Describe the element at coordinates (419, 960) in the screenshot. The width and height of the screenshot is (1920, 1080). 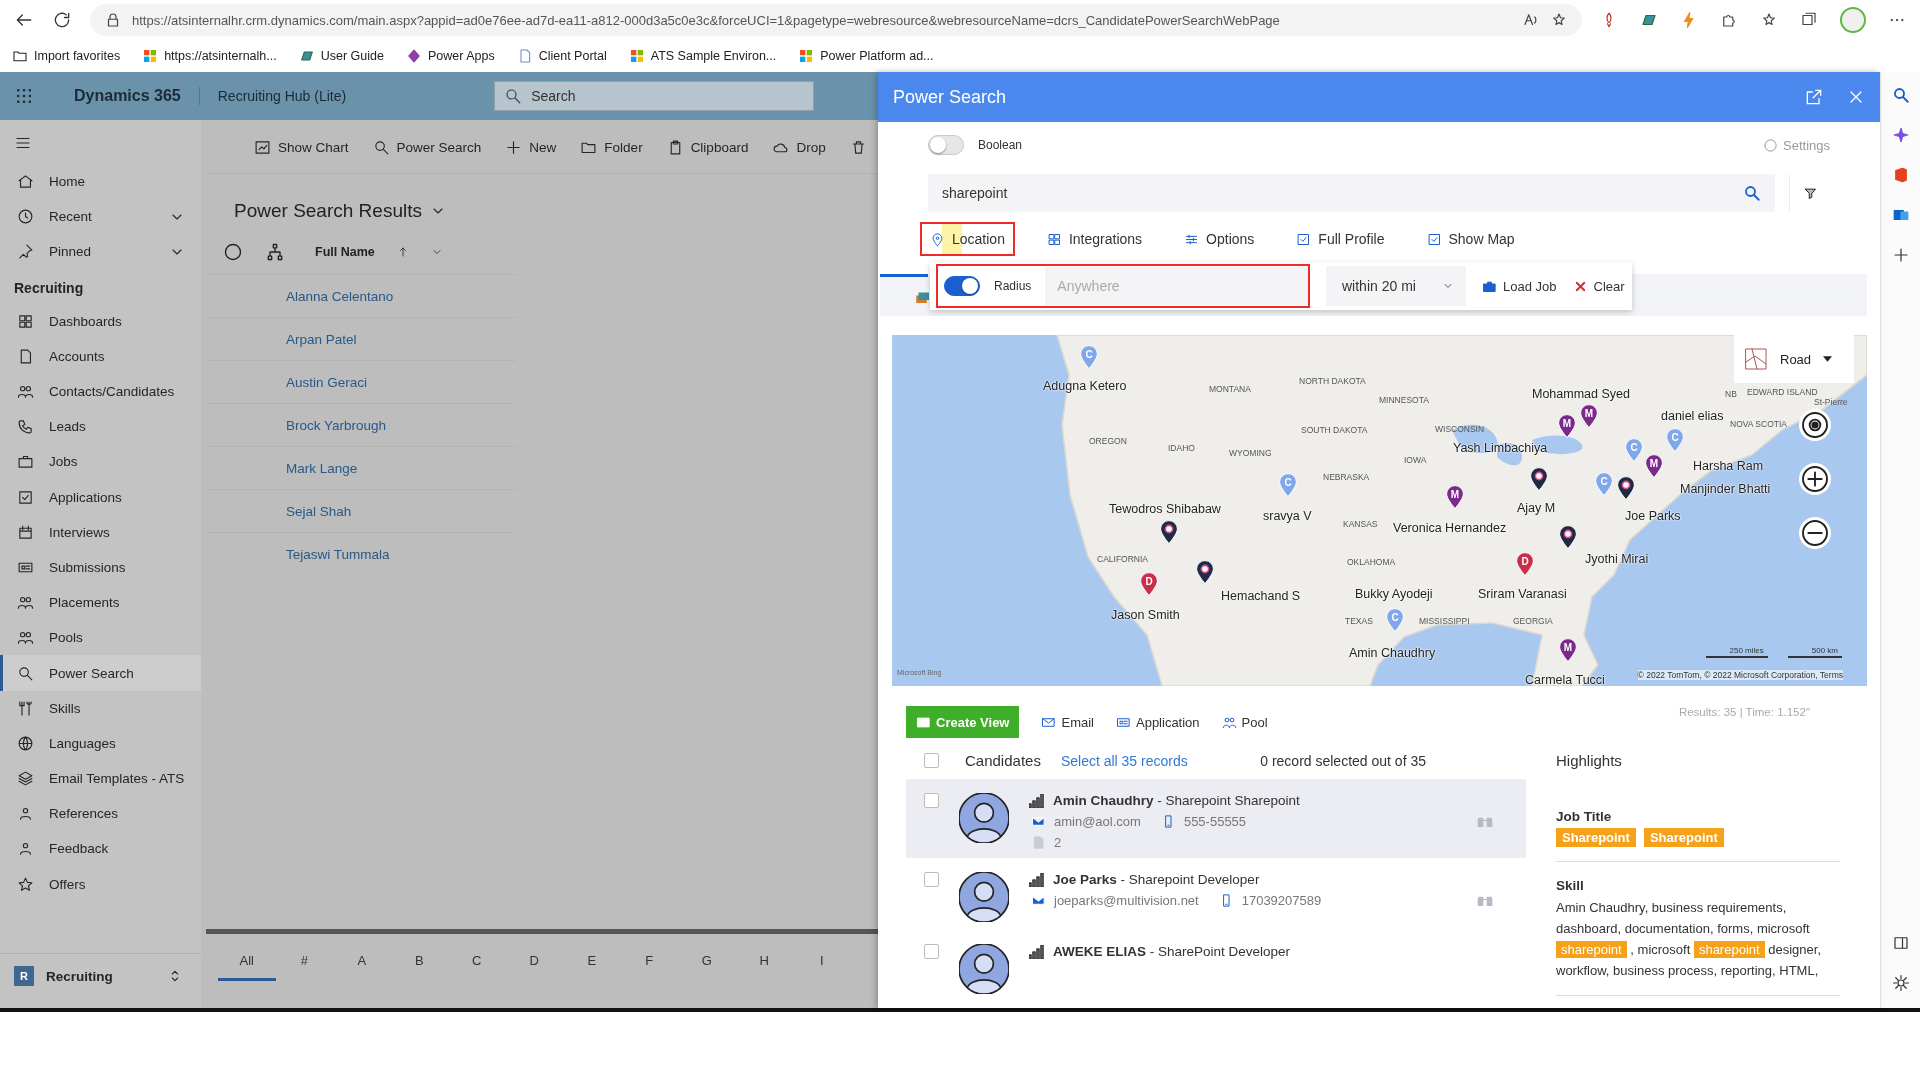
I see `alphabet-filter: B` at that location.